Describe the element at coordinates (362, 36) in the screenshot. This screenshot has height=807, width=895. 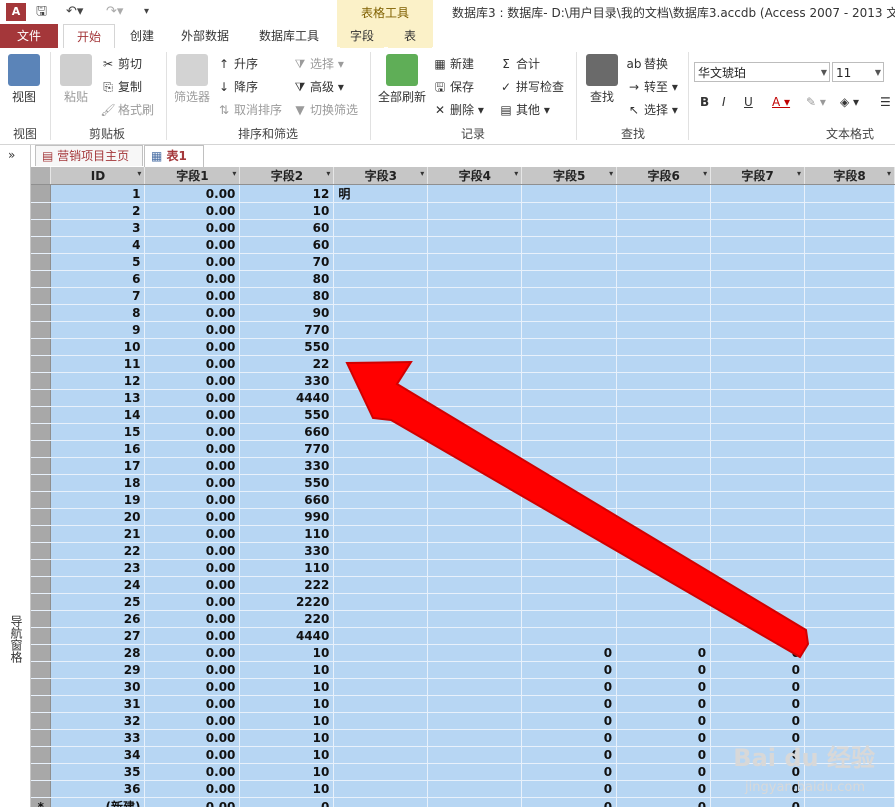
I see `tab-fields: 字段` at that location.